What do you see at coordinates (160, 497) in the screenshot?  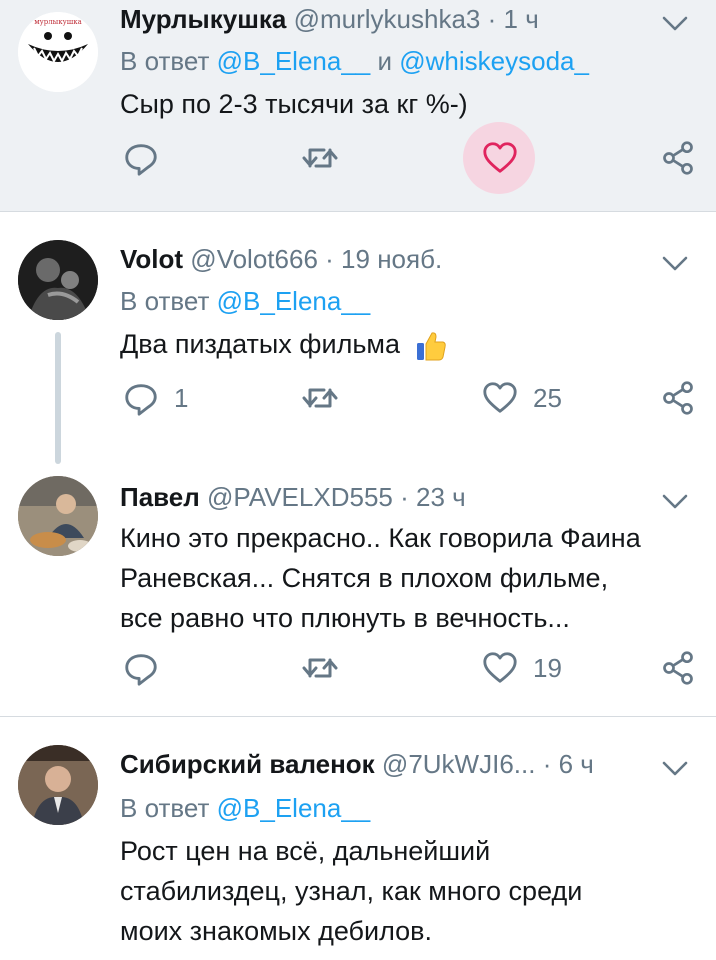 I see `author-name: Павел` at bounding box center [160, 497].